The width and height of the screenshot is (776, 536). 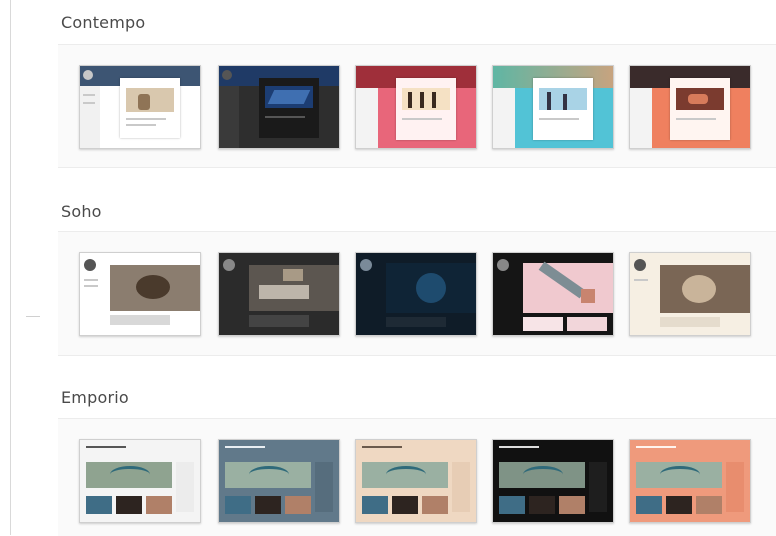 What do you see at coordinates (553, 294) in the screenshot?
I see `theme-thumbnail-soho-dark-pink` at bounding box center [553, 294].